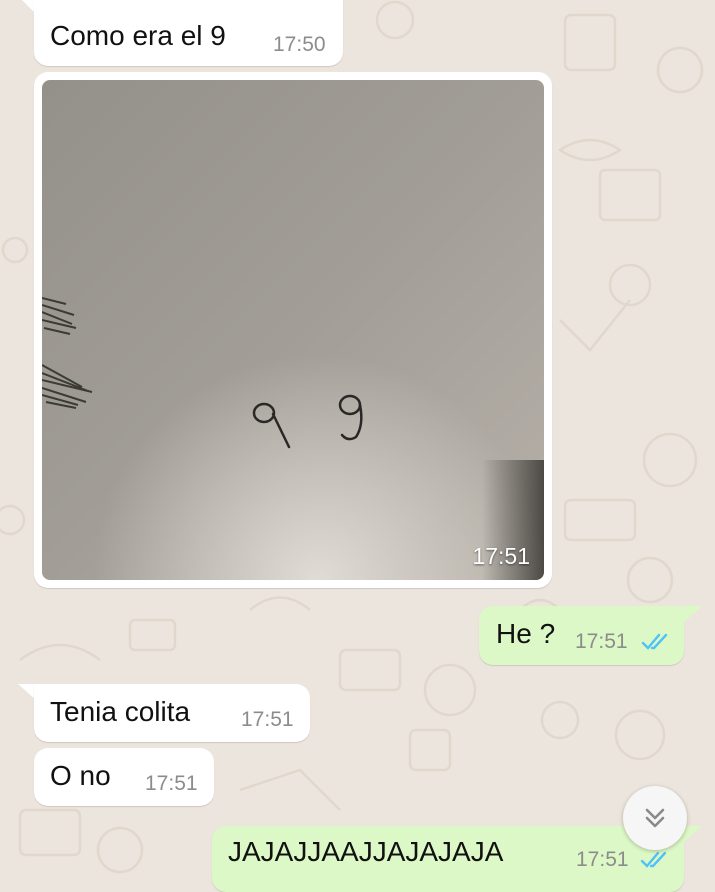 The image size is (715, 892). What do you see at coordinates (501, 556) in the screenshot?
I see `image-time: 17:51` at bounding box center [501, 556].